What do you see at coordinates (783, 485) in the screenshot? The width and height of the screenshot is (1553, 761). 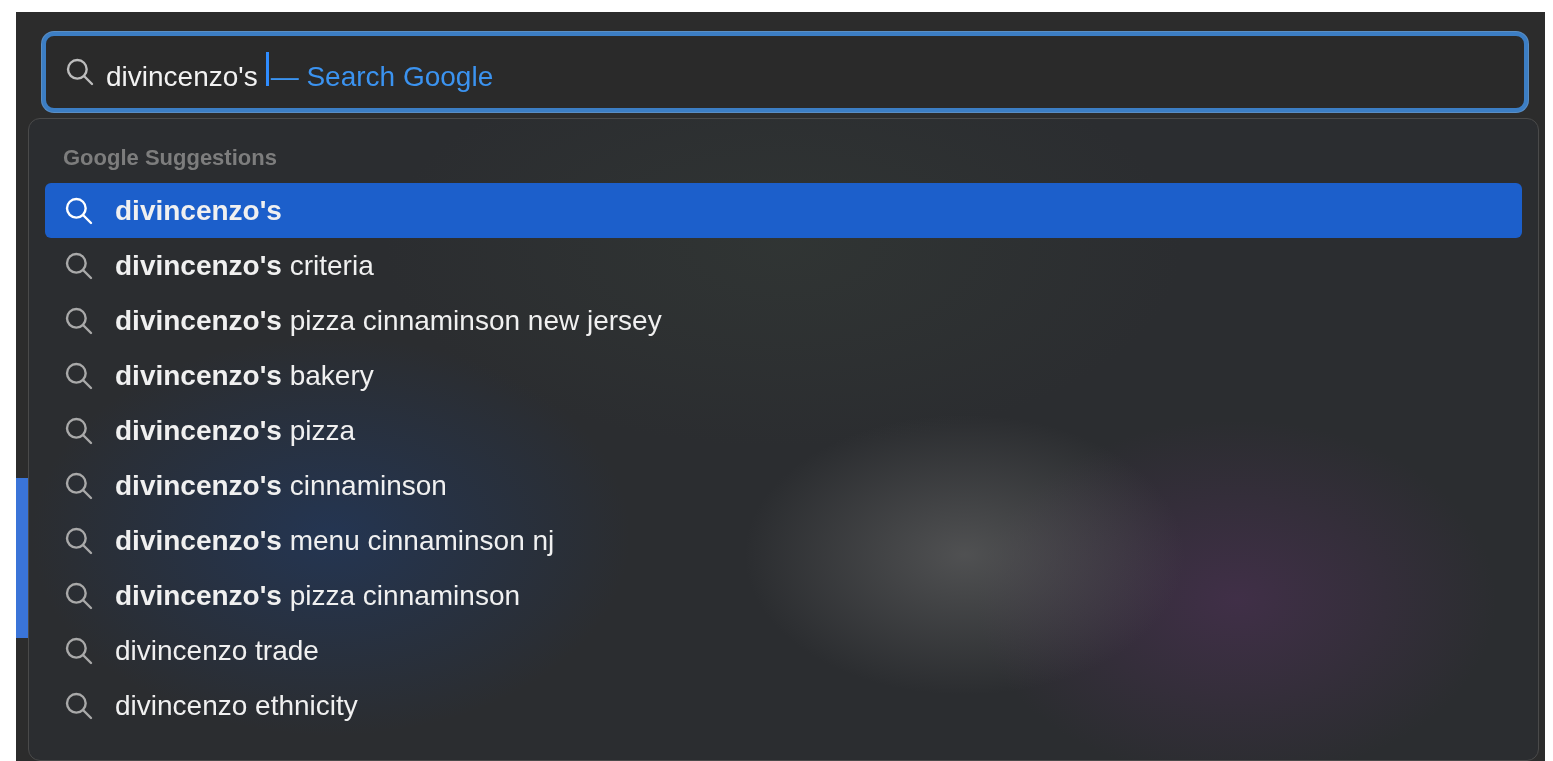 I see `suggestion-item: divincenzo's cinnaminson` at bounding box center [783, 485].